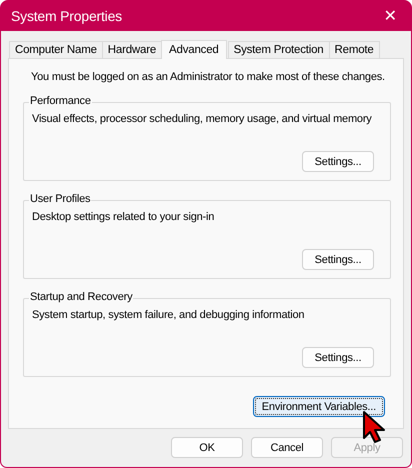 This screenshot has height=468, width=412. I want to click on tab: Remote, so click(354, 49).